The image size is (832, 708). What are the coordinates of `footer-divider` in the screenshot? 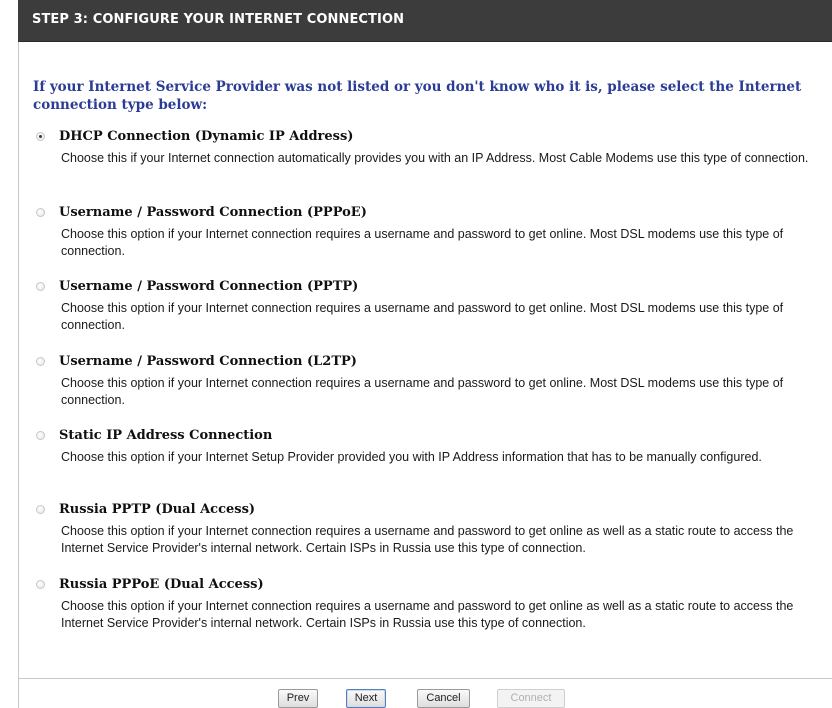 It's located at (425, 678).